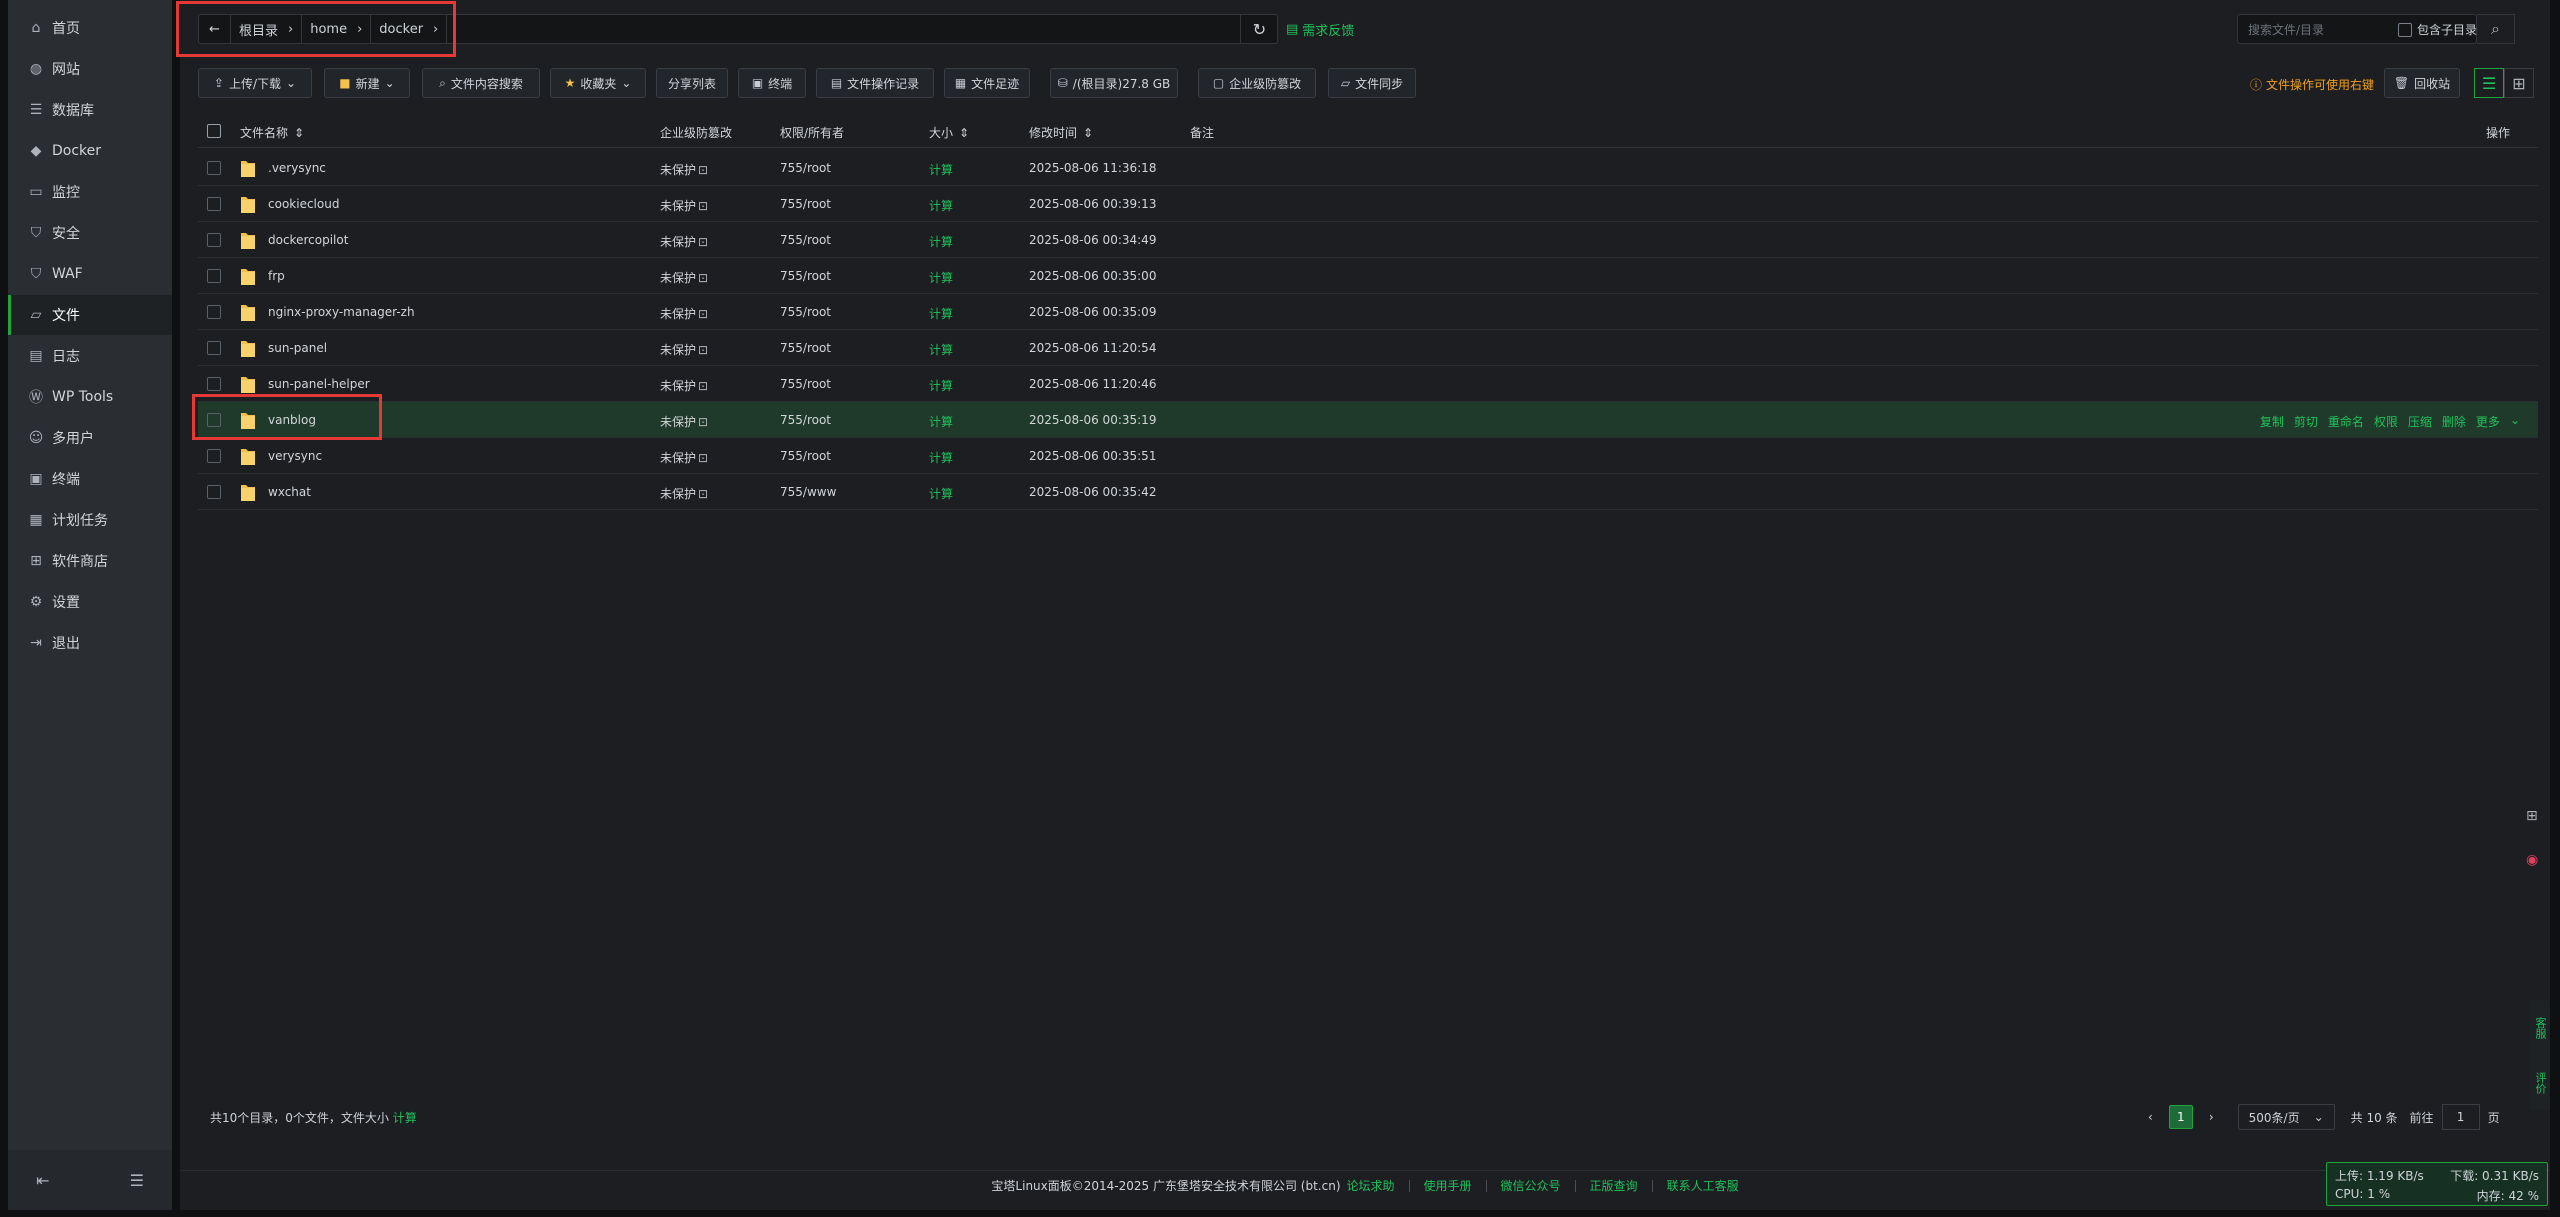  I want to click on sidebar-item-terminal: ▣ 终端, so click(90, 479).